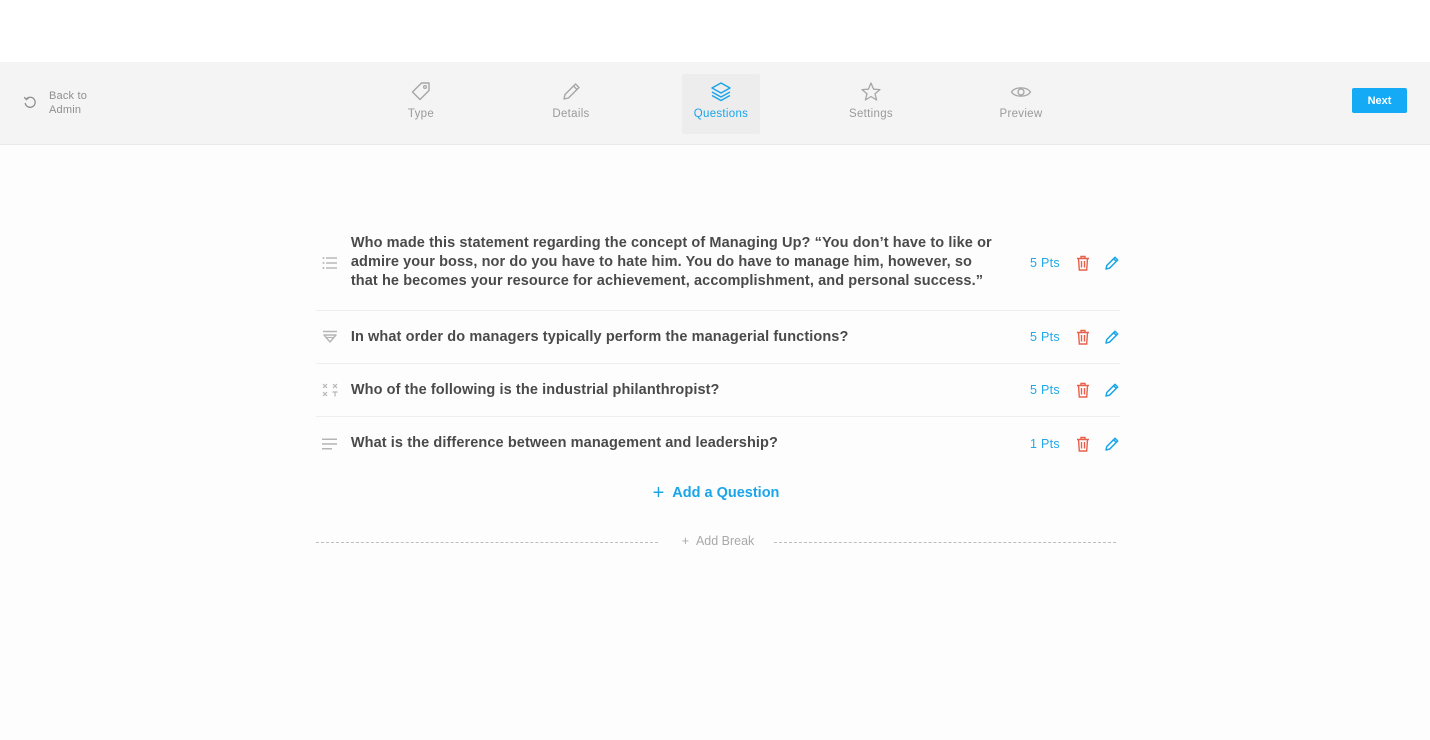  Describe the element at coordinates (1021, 114) in the screenshot. I see `step-preview-label: Preview` at that location.